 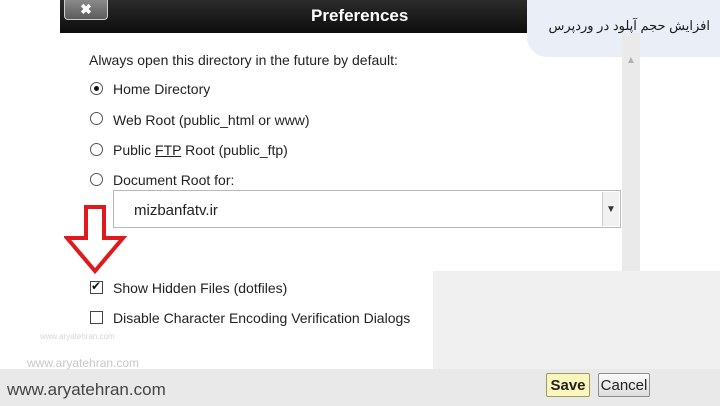 What do you see at coordinates (96, 317) in the screenshot?
I see `checkbox-disable-encoding-dialogs` at bounding box center [96, 317].